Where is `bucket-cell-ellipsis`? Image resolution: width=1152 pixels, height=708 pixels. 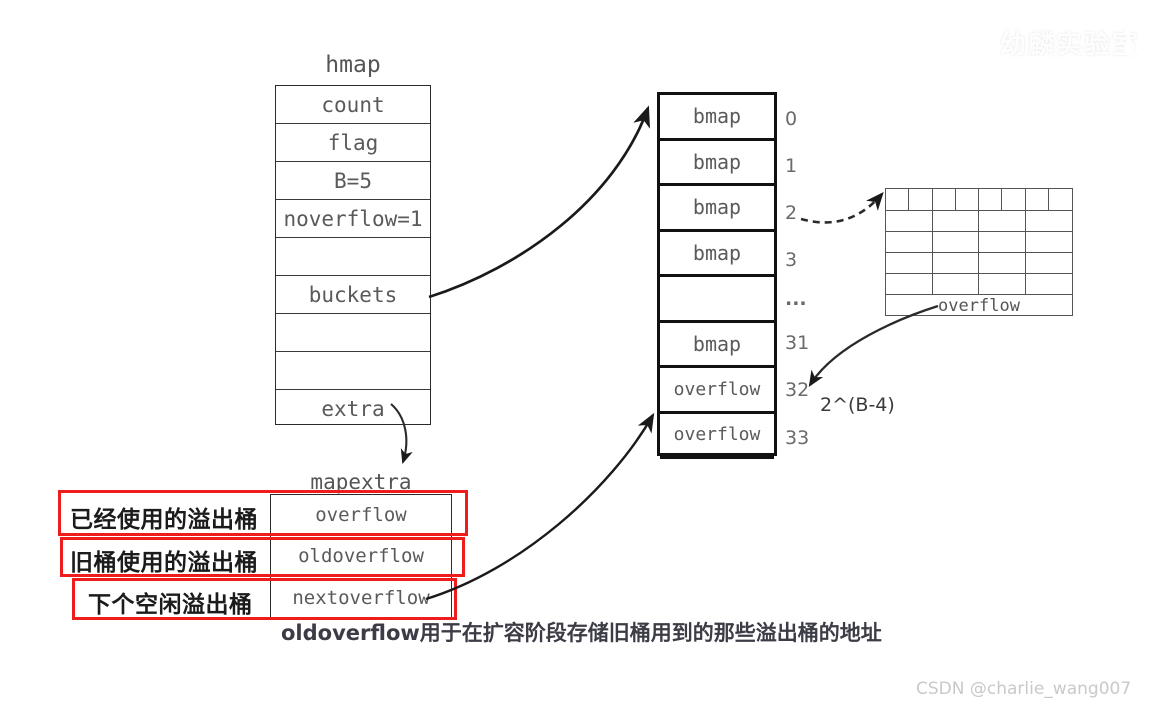 bucket-cell-ellipsis is located at coordinates (717, 300).